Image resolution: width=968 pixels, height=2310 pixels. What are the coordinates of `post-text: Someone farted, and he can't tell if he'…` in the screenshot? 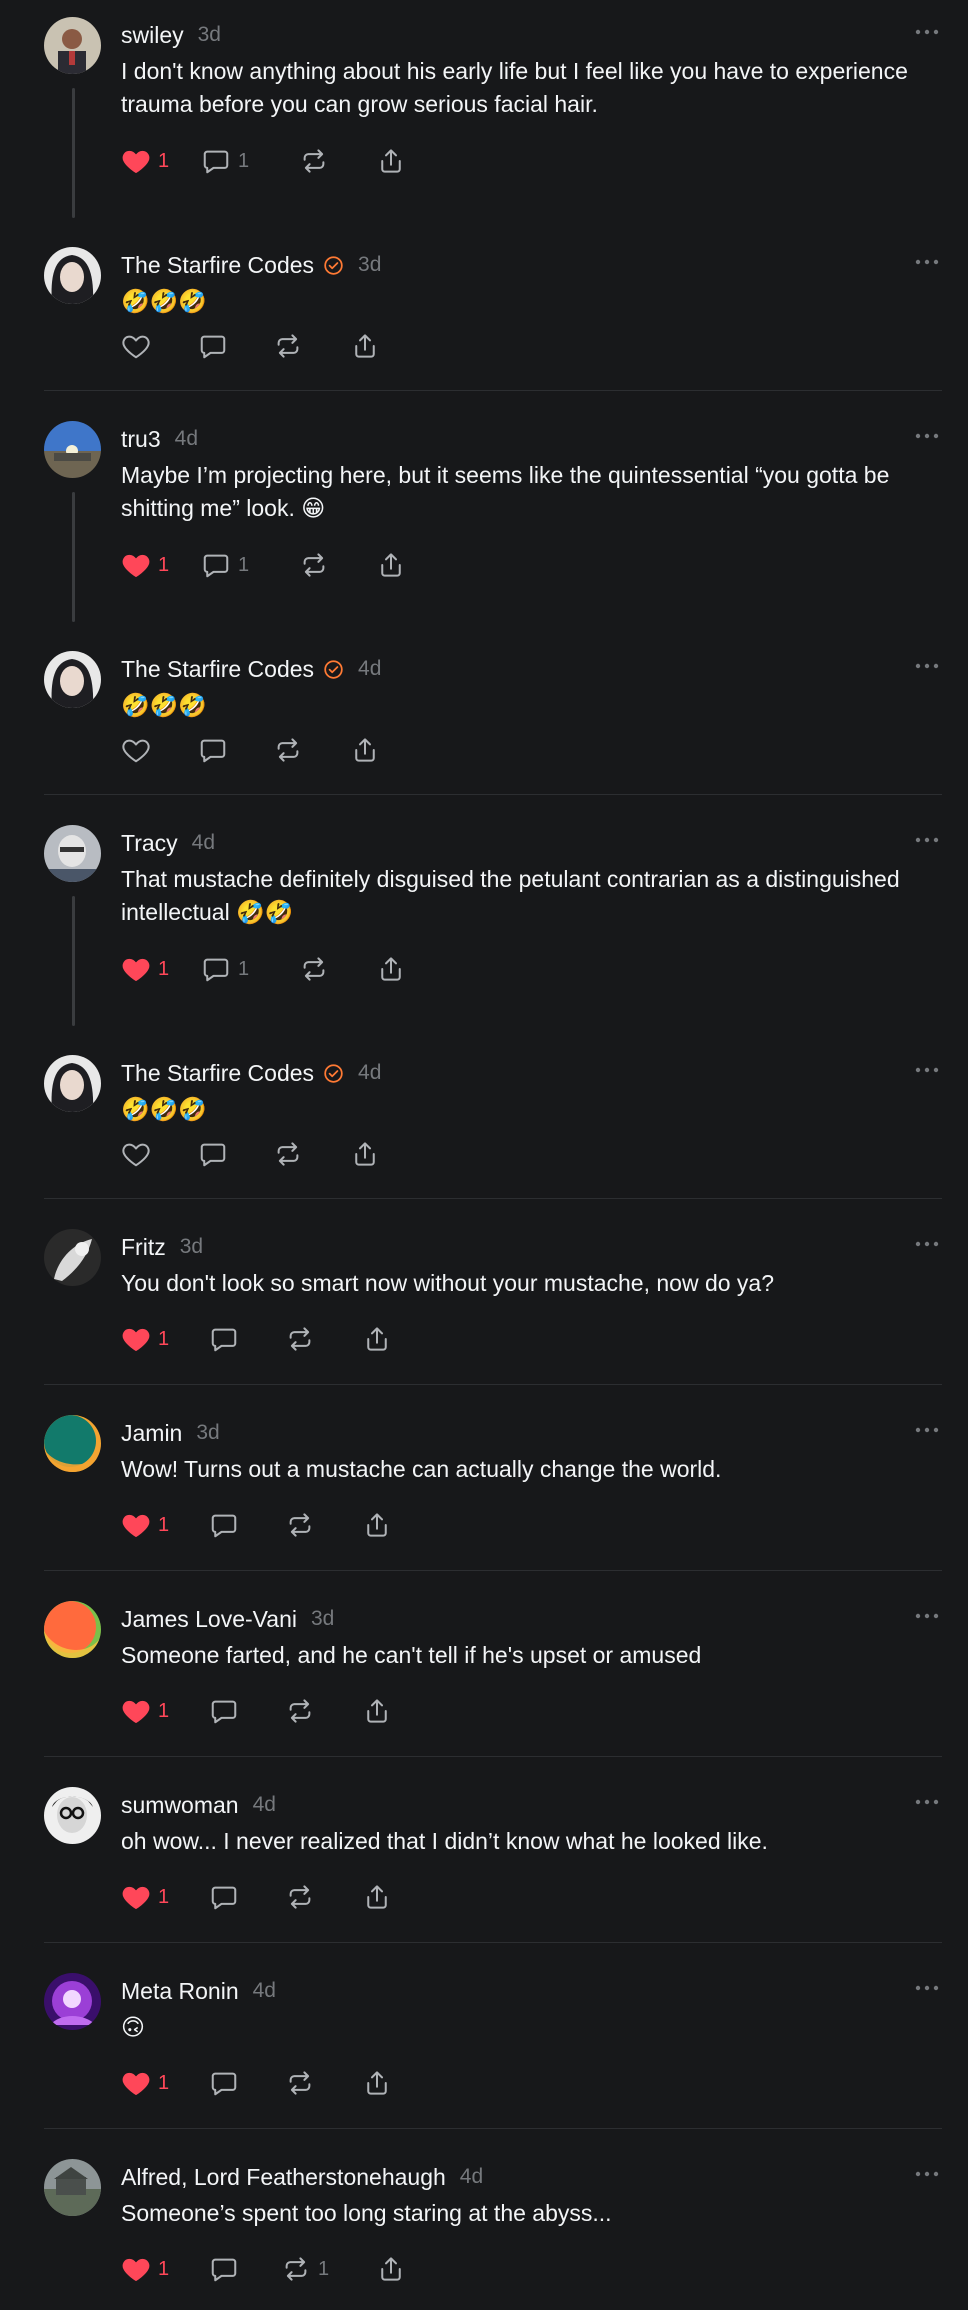 It's located at (411, 1655).